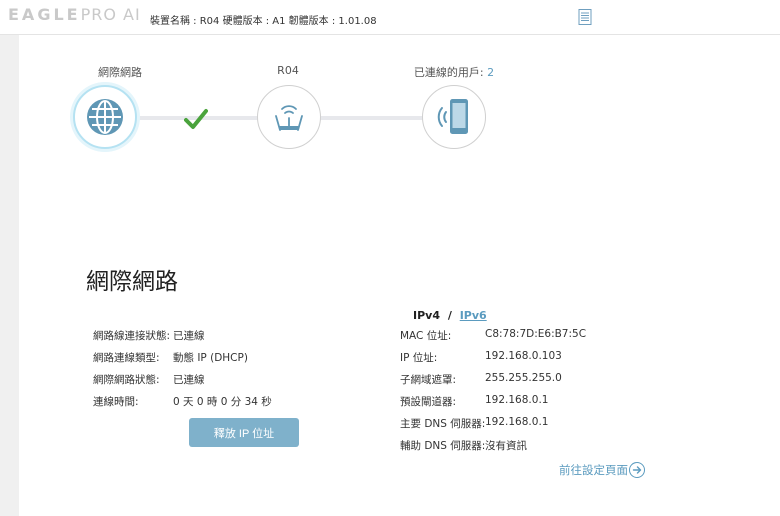 Image resolution: width=780 pixels, height=516 pixels. What do you see at coordinates (222, 402) in the screenshot?
I see `uptime-value: 0 天 0 時 0 分 34 秒` at bounding box center [222, 402].